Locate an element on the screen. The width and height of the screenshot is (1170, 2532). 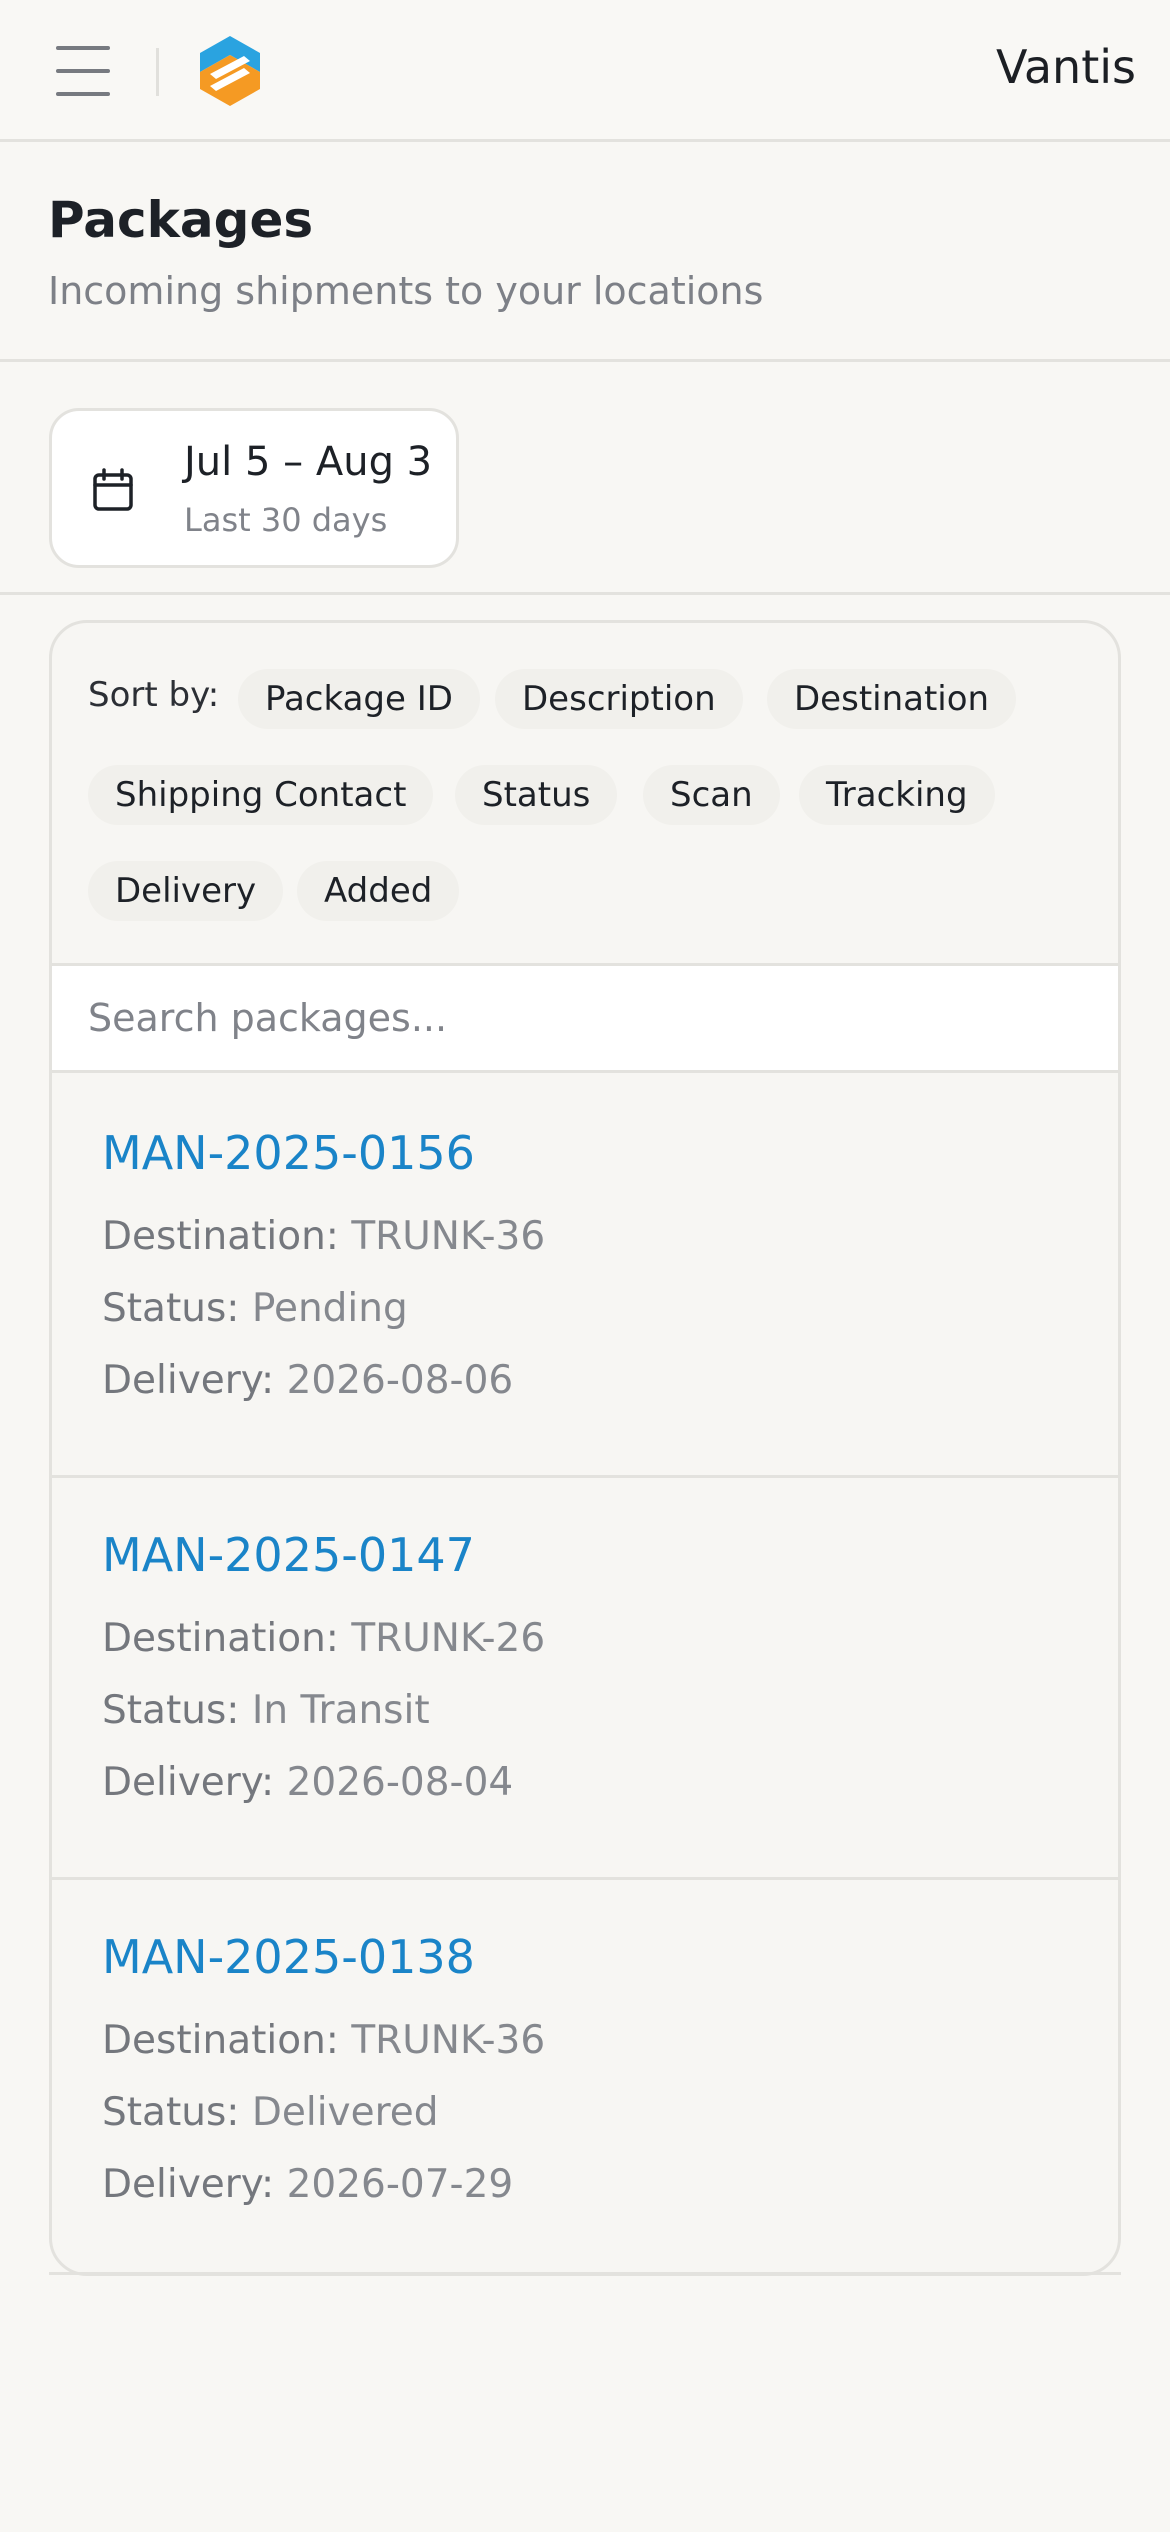
package-delivery: Delivery: 2026-08-04 is located at coordinates (307, 1782).